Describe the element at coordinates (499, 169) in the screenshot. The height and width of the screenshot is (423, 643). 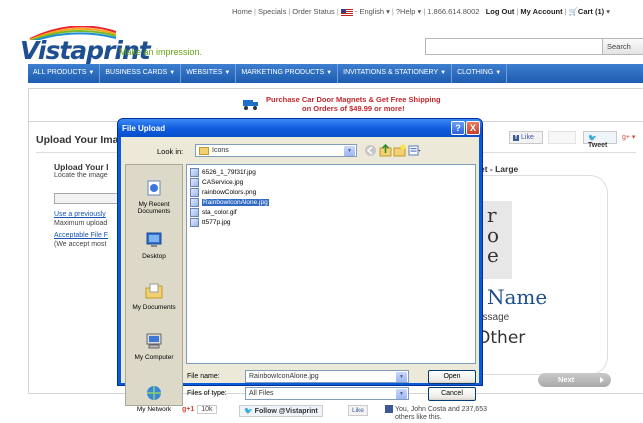
I see `product-size-label: et - Large` at that location.